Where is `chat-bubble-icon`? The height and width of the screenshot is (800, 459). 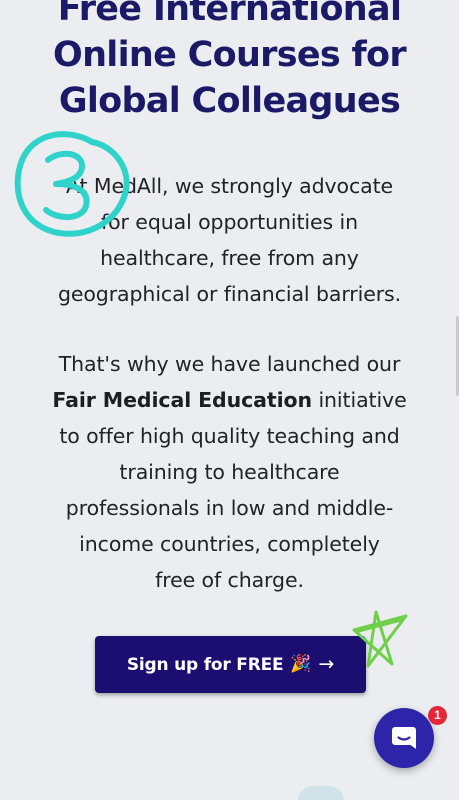 chat-bubble-icon is located at coordinates (404, 738).